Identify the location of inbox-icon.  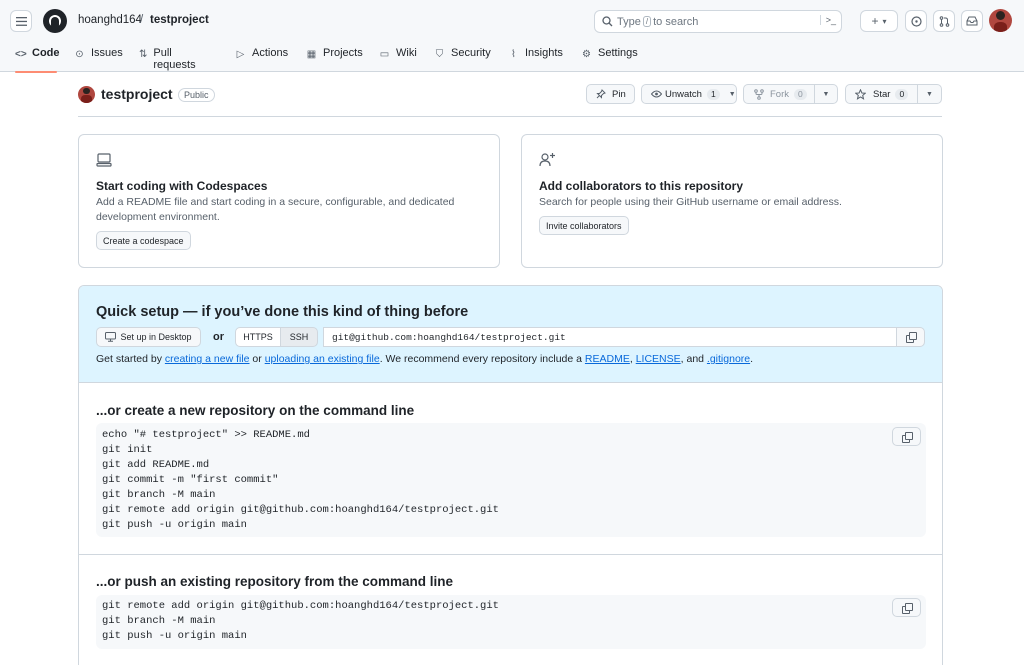
(972, 21).